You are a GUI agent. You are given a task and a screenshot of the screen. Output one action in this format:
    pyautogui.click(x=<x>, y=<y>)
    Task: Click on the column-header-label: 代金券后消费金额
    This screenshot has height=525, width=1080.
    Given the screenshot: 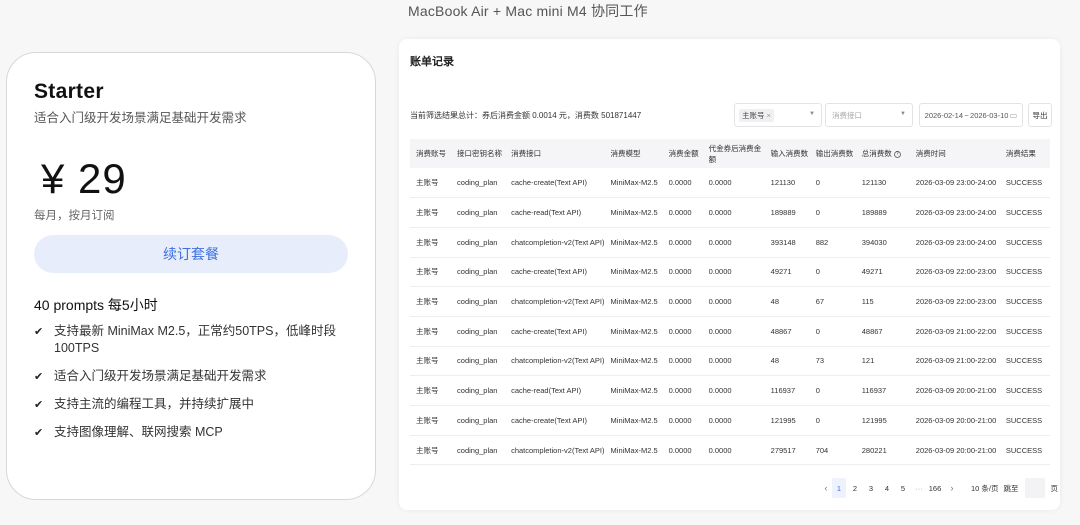 What is the action you would take?
    pyautogui.click(x=735, y=153)
    